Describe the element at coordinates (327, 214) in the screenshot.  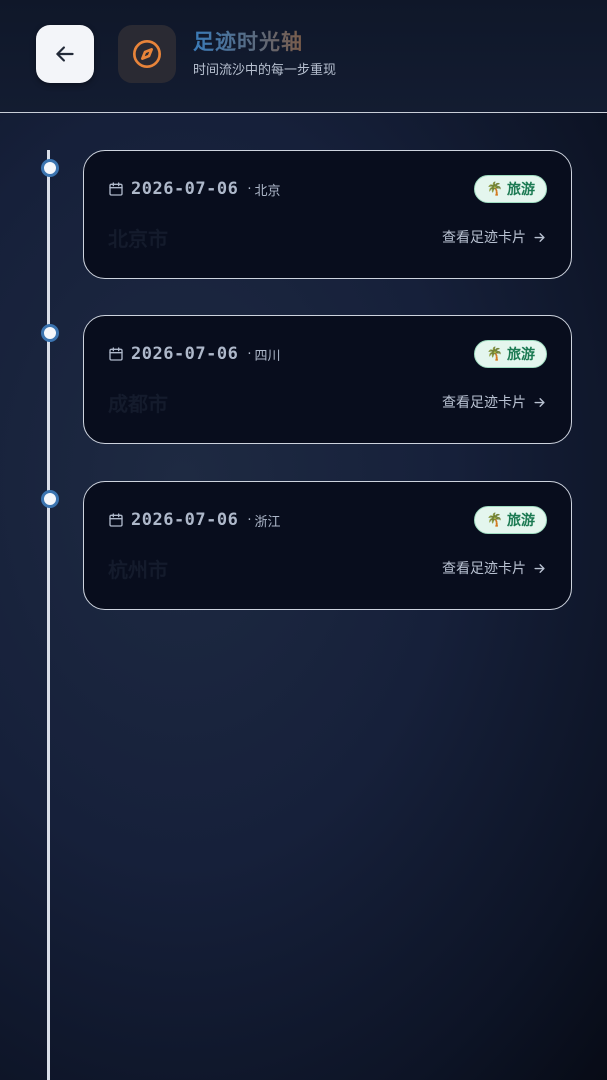
I see `footprint-card: 2026-07-06 · 北京 🌴 旅游 北京市 查看足迹卡片` at that location.